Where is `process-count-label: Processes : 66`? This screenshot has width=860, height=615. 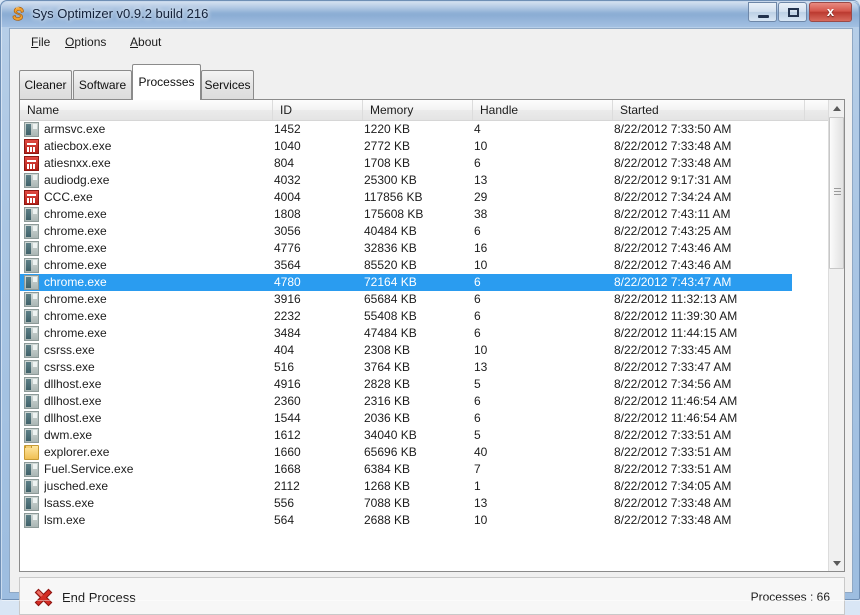
process-count-label: Processes : 66 is located at coordinates (790, 597).